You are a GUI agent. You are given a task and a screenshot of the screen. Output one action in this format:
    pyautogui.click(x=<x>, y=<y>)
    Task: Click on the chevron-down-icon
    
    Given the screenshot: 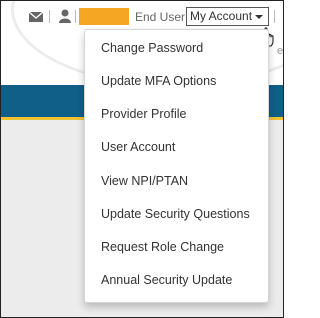 What is the action you would take?
    pyautogui.click(x=259, y=17)
    